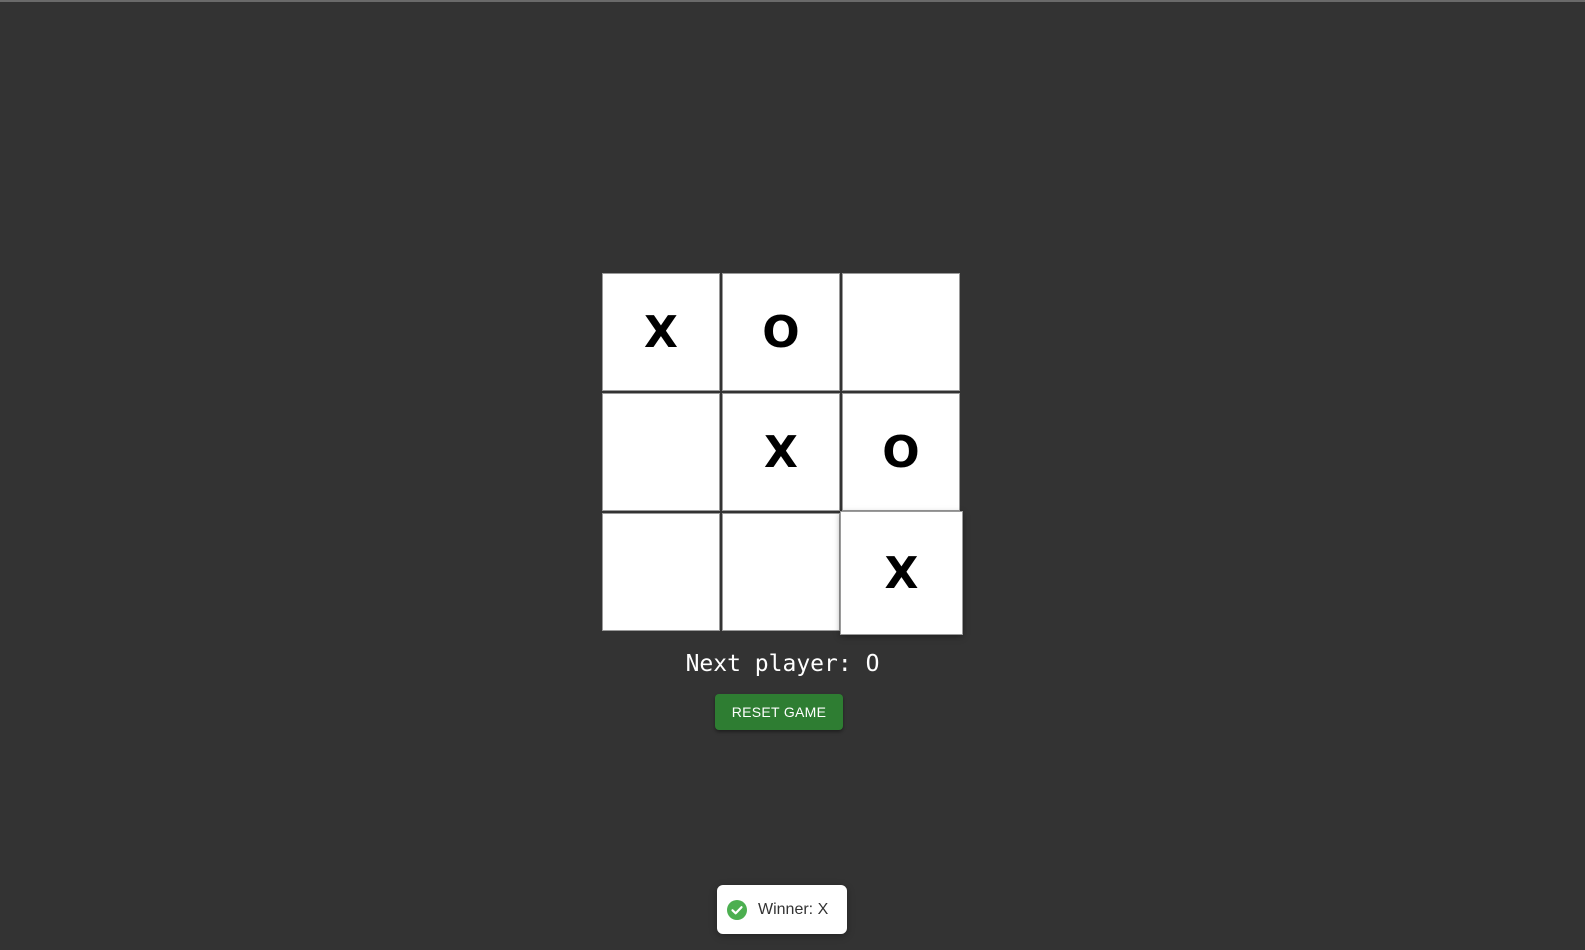 Image resolution: width=1585 pixels, height=950 pixels. I want to click on board-cell-5: O, so click(901, 452).